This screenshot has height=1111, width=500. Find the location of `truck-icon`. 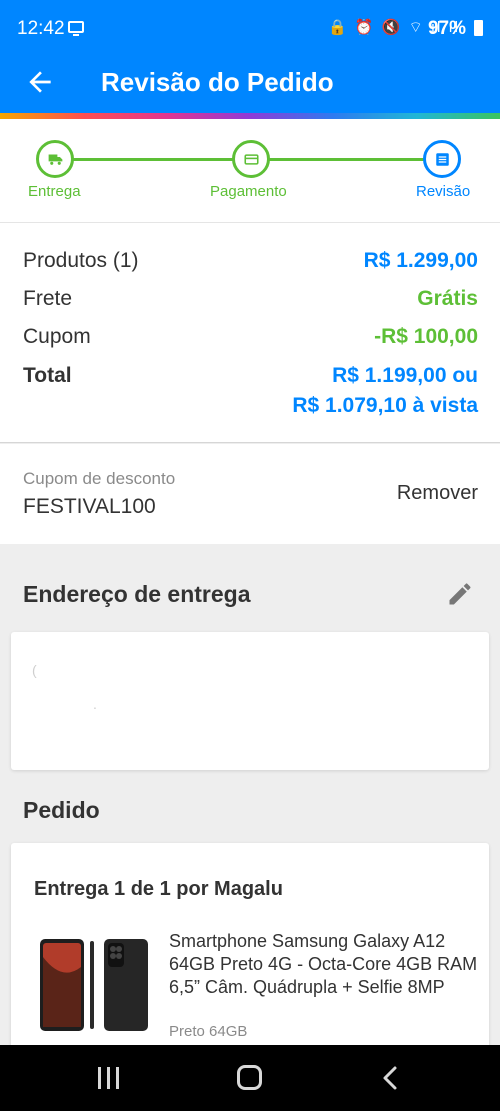

truck-icon is located at coordinates (55, 159).